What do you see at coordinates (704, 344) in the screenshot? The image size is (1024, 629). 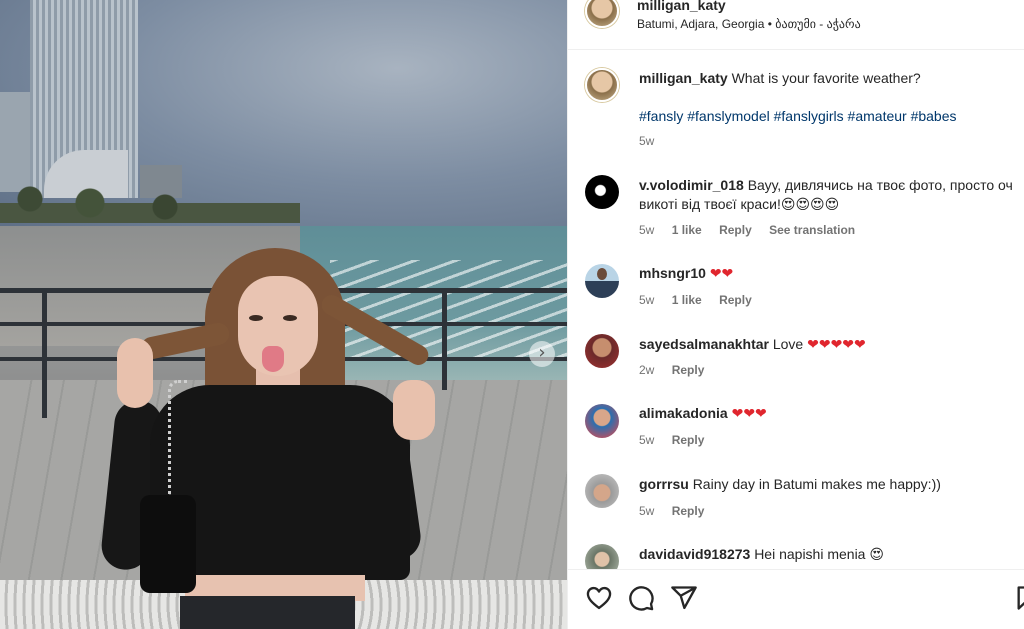 I see `comment-username: sayedsalmanakhtar` at bounding box center [704, 344].